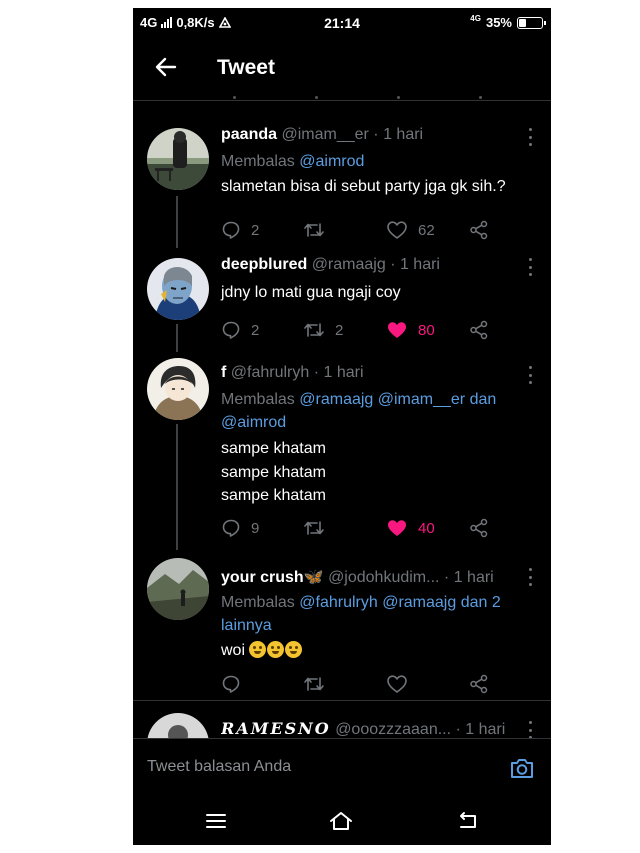  What do you see at coordinates (166, 67) in the screenshot?
I see `back-arrow-icon` at bounding box center [166, 67].